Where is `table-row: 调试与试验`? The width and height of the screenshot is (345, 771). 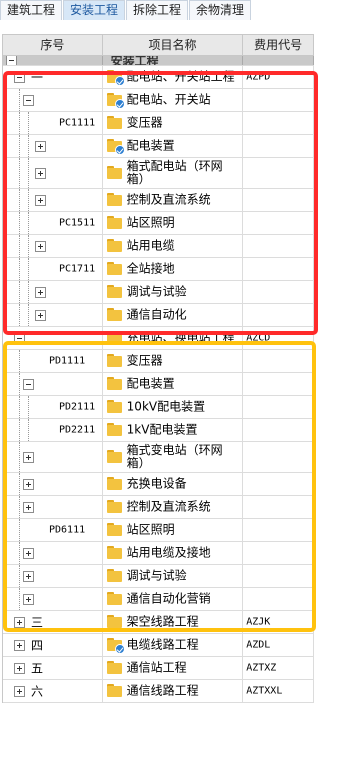 table-row: 调试与试验 is located at coordinates (158, 292).